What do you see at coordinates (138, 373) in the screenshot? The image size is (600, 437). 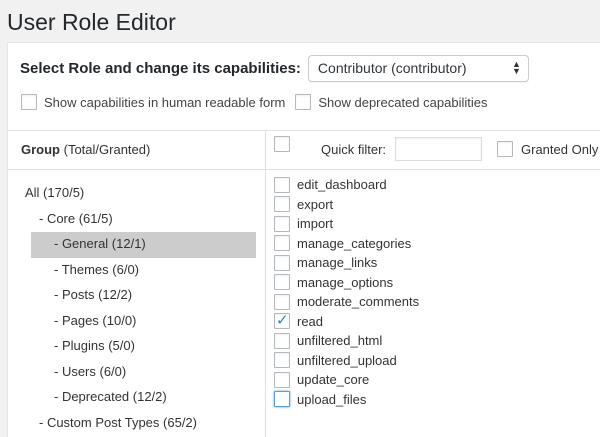 I see `tree-item-users: - Users (6/0)` at bounding box center [138, 373].